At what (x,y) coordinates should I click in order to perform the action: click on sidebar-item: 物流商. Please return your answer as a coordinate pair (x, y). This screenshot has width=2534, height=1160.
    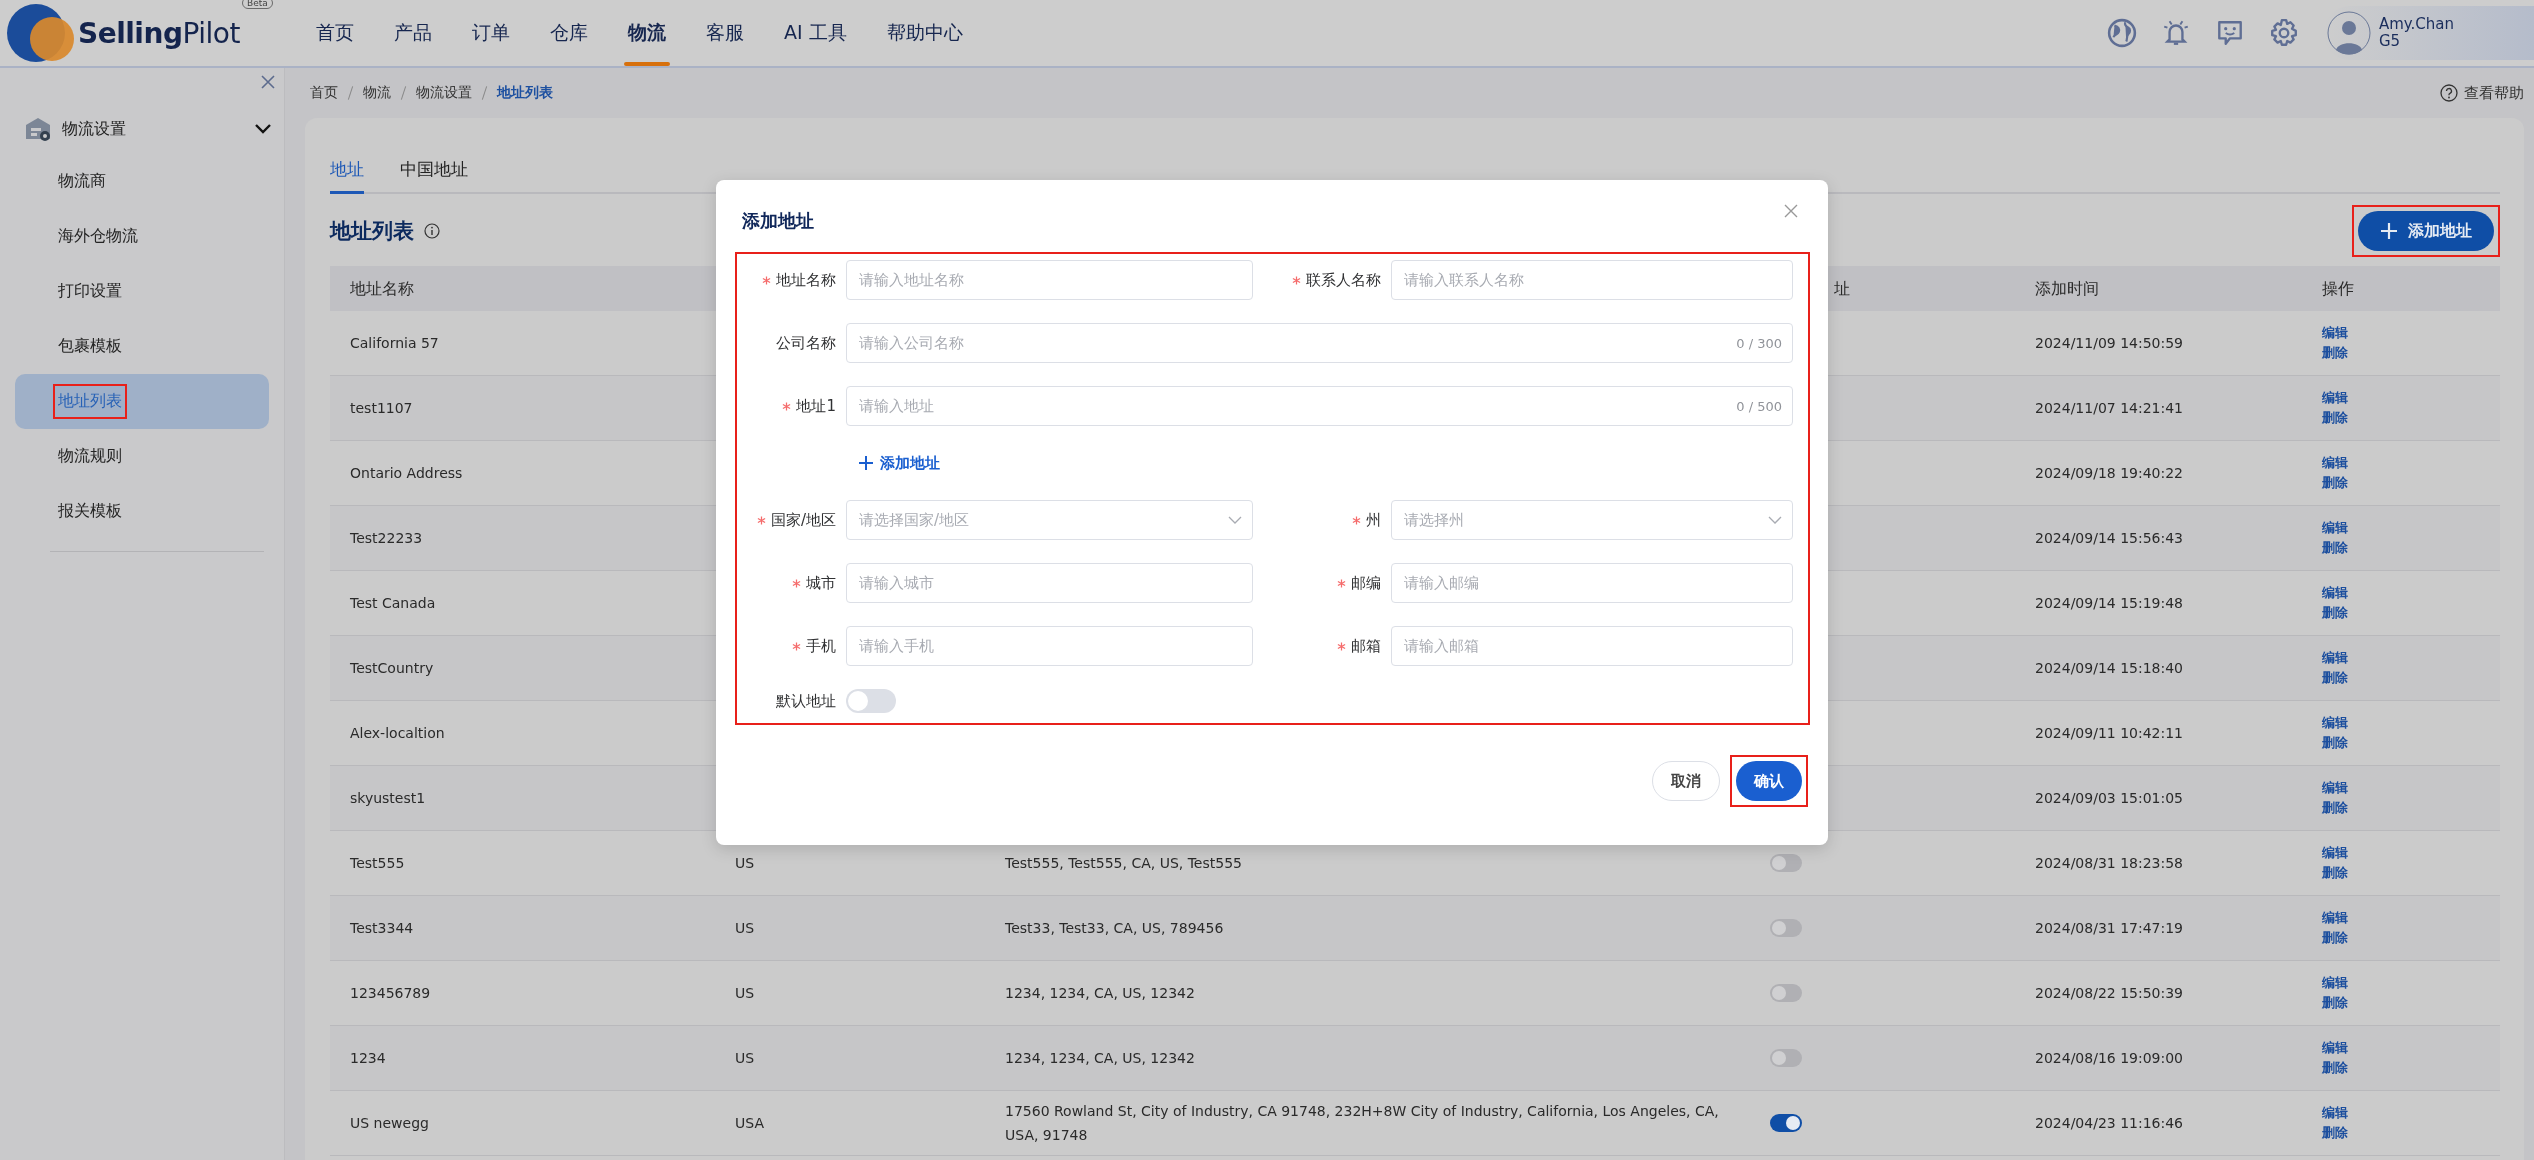
    Looking at the image, I should click on (142, 181).